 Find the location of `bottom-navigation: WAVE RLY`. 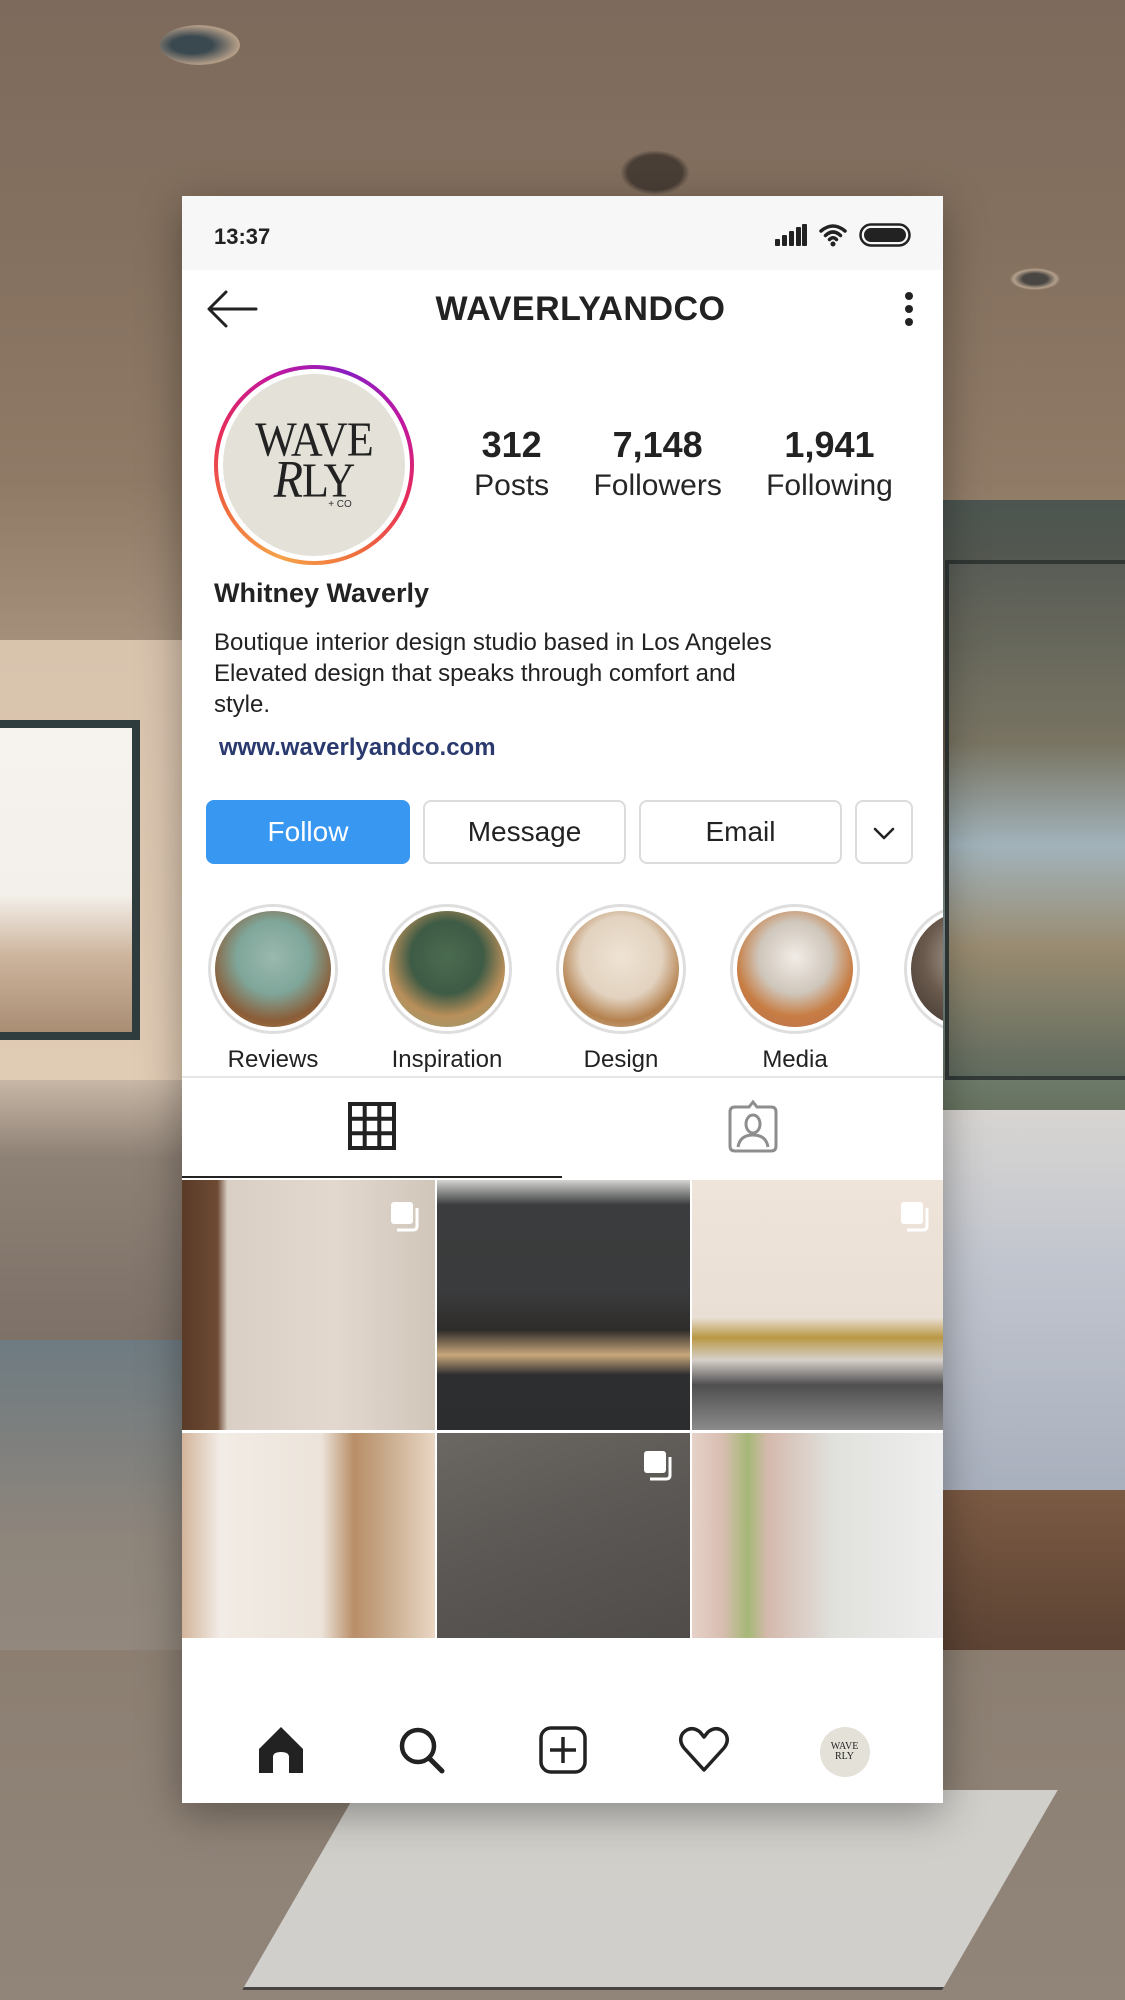

bottom-navigation: WAVE RLY is located at coordinates (562, 1752).